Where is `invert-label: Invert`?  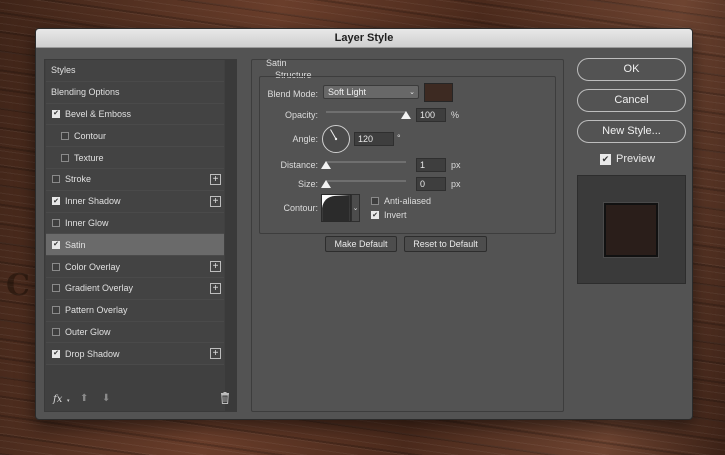 invert-label: Invert is located at coordinates (395, 215).